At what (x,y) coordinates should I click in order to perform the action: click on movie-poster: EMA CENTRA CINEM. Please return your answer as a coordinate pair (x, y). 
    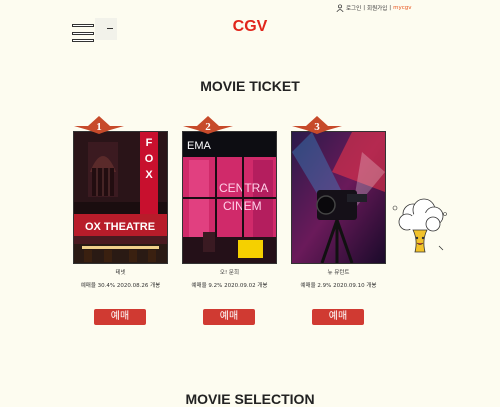
    Looking at the image, I should click on (229, 197).